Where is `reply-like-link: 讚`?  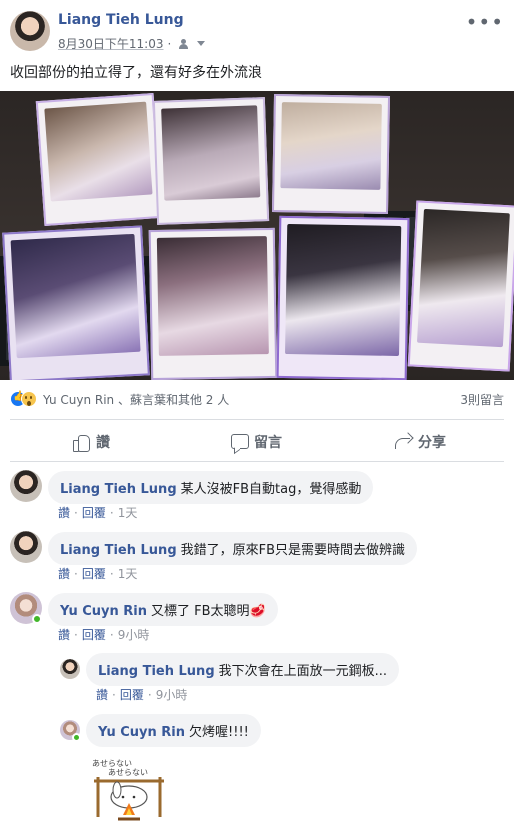
reply-like-link: 讚 is located at coordinates (102, 695).